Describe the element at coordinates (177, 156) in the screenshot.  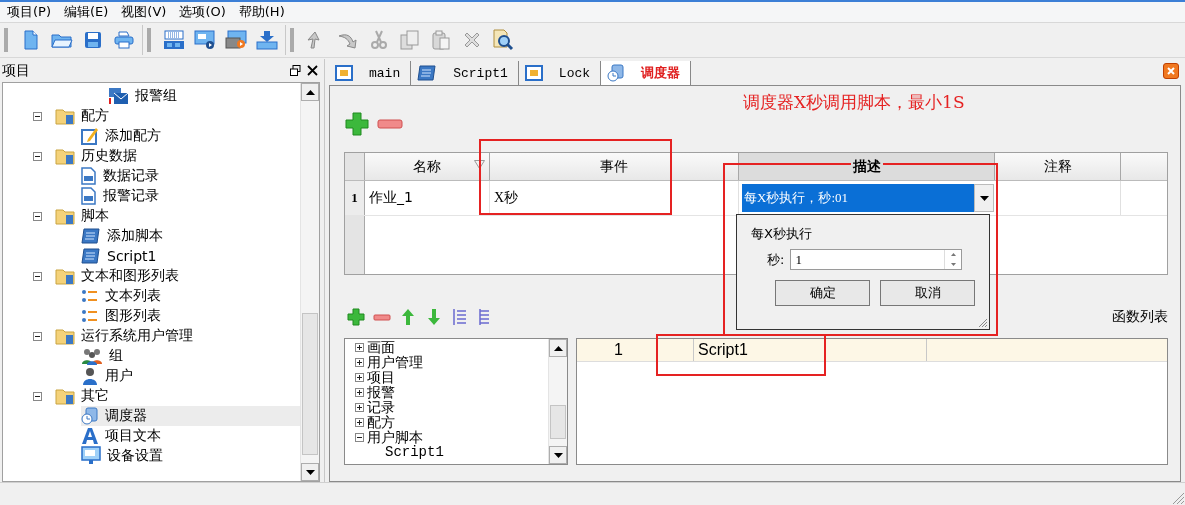
I see `tree-item: 历史数据` at that location.